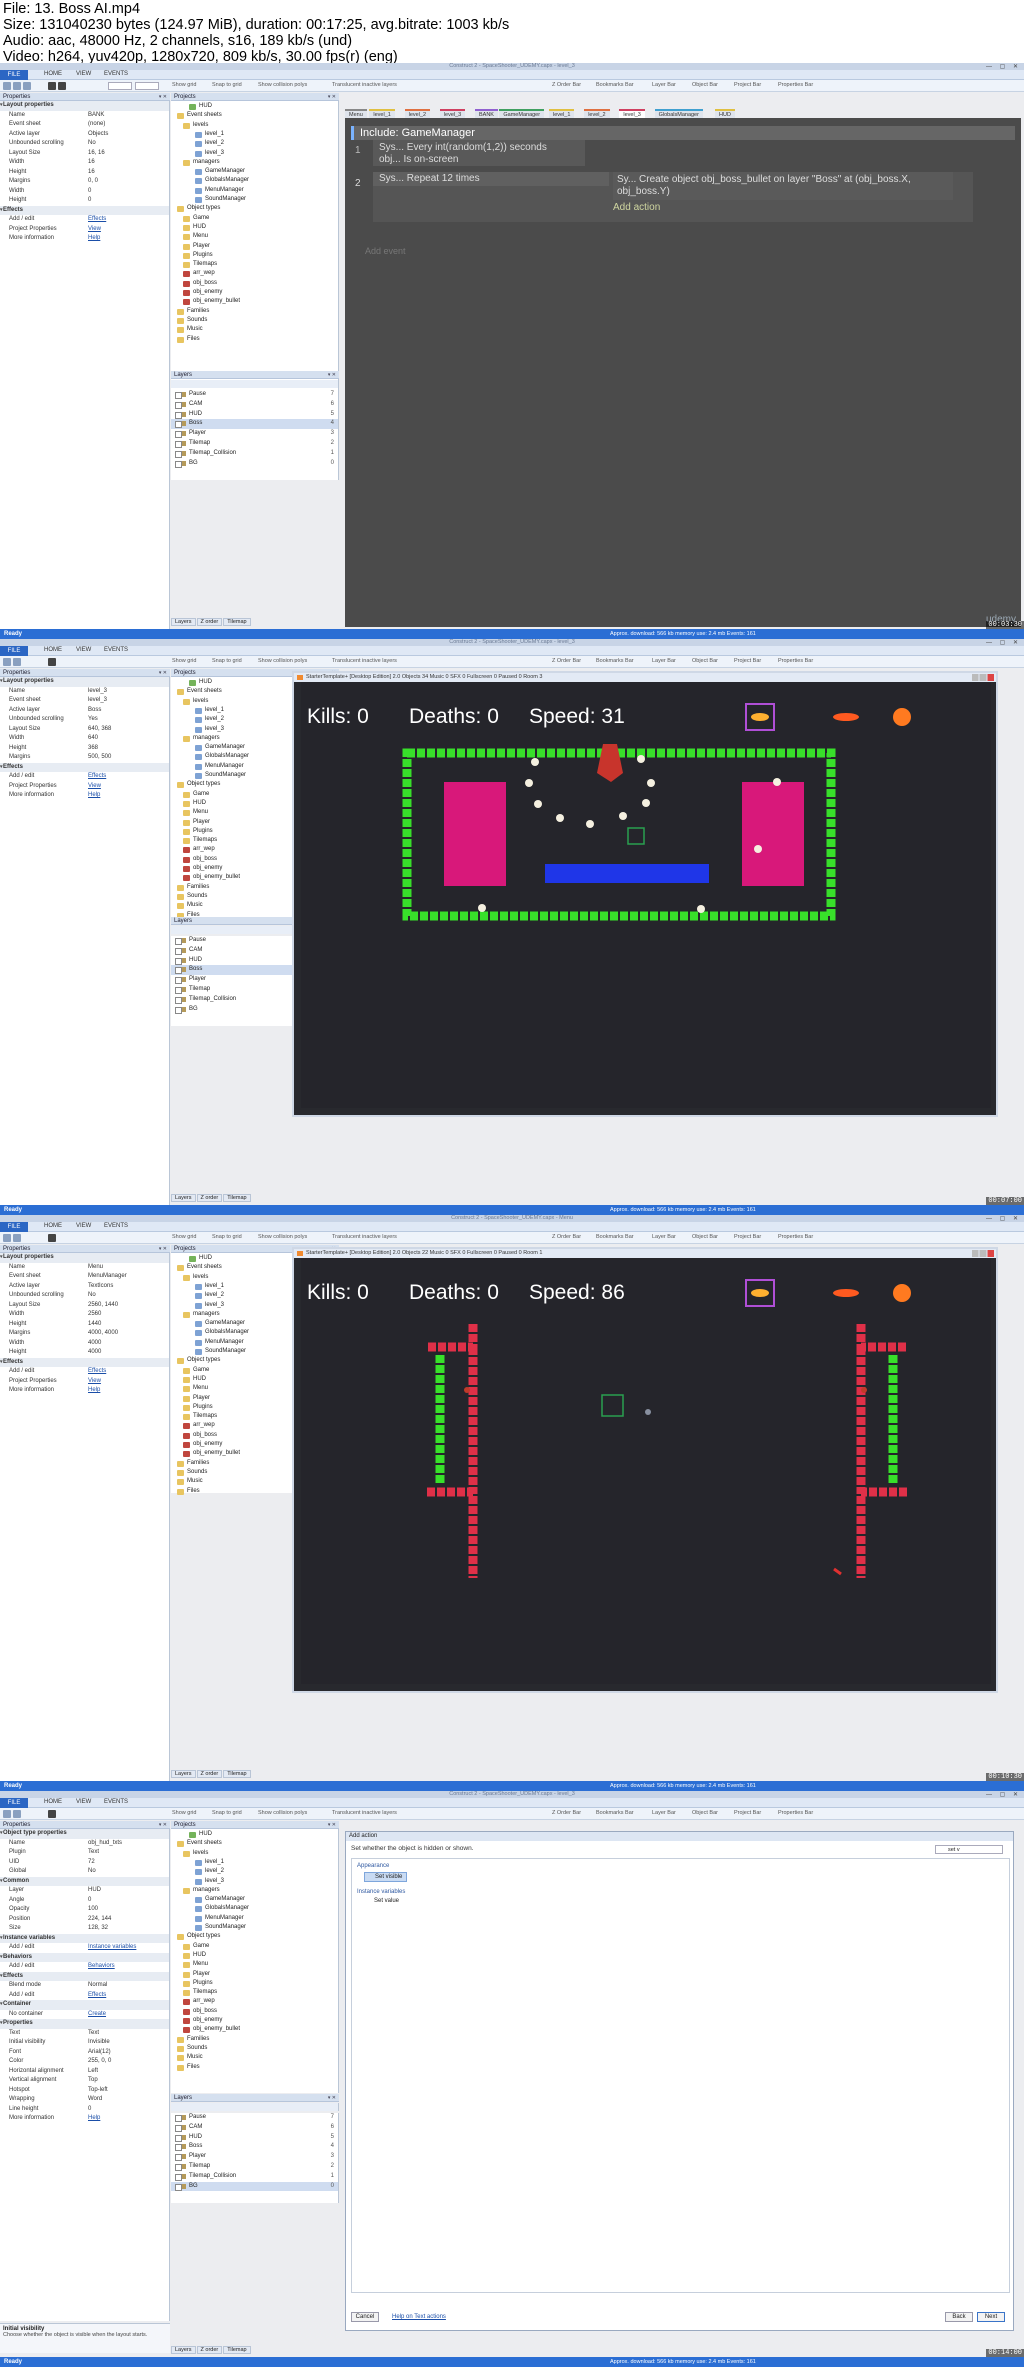 The image size is (1024, 2369). Describe the element at coordinates (209, 1872) in the screenshot. I see `project-tree-item: level_2` at that location.